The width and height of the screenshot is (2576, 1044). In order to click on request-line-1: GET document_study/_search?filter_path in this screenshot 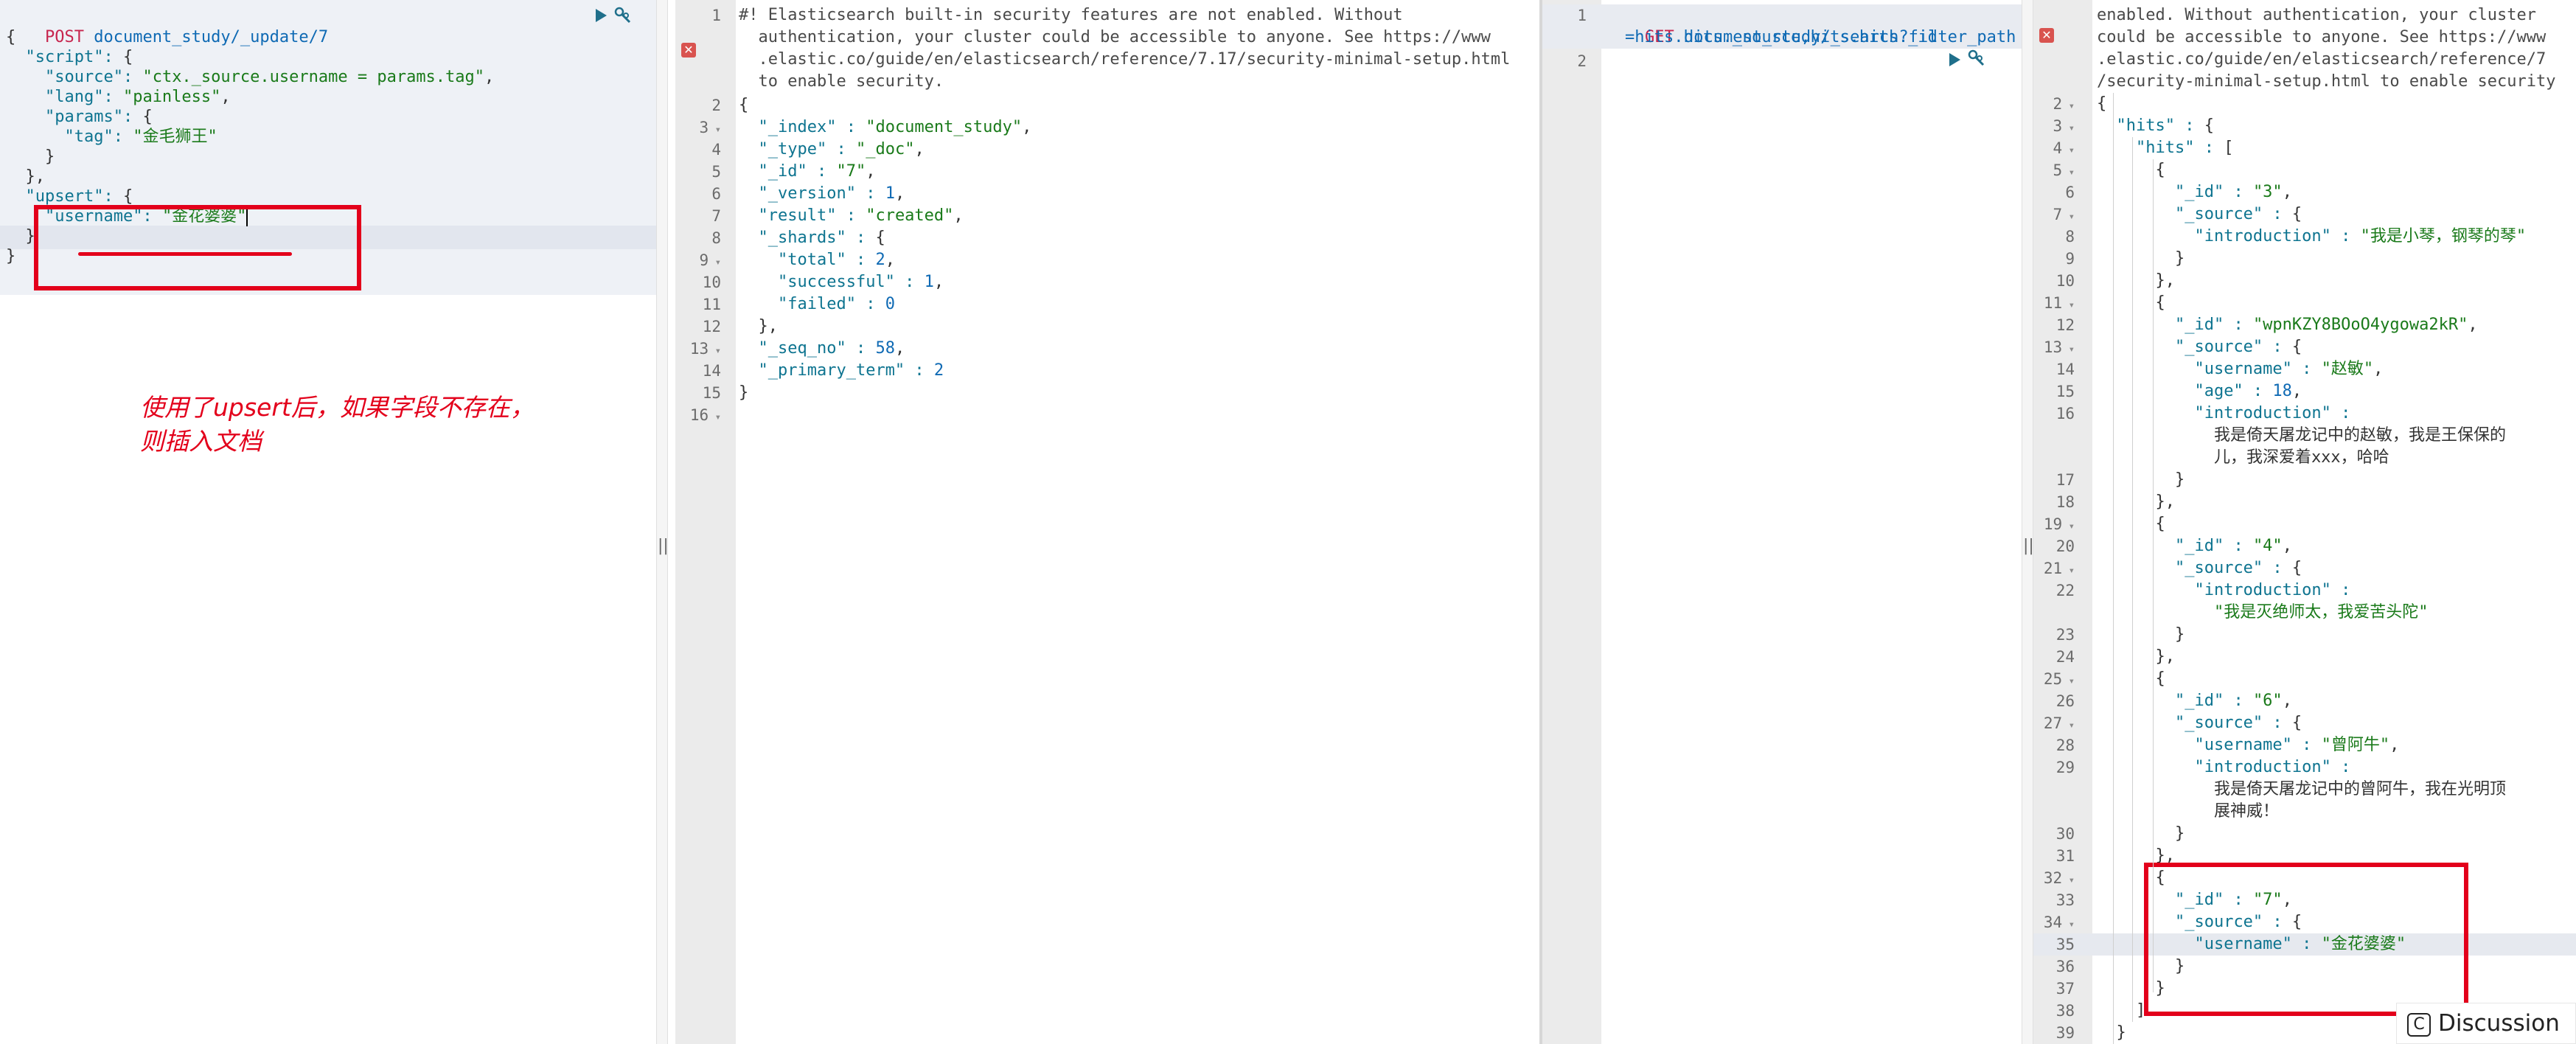, I will do `click(1811, 25)`.